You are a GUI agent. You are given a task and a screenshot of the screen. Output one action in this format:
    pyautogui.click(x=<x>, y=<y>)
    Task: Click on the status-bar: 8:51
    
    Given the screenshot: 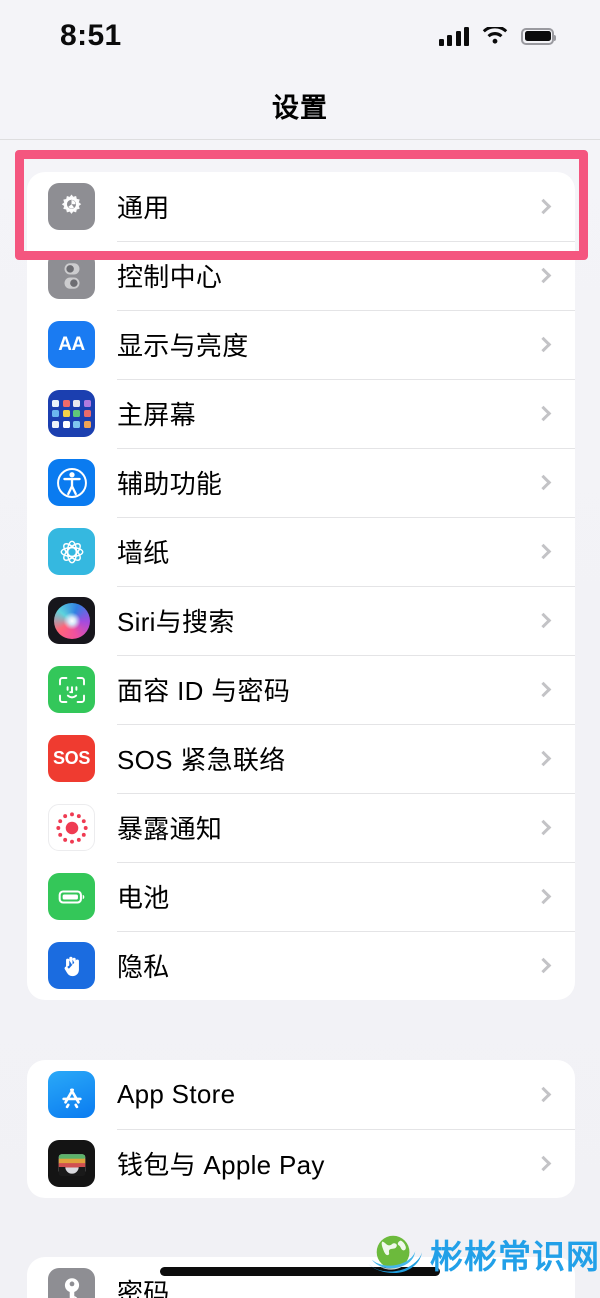 What is the action you would take?
    pyautogui.click(x=300, y=36)
    